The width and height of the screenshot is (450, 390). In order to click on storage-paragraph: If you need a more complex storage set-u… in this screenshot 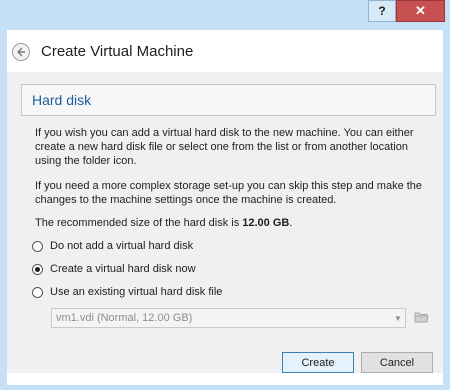, I will do `click(229, 193)`.